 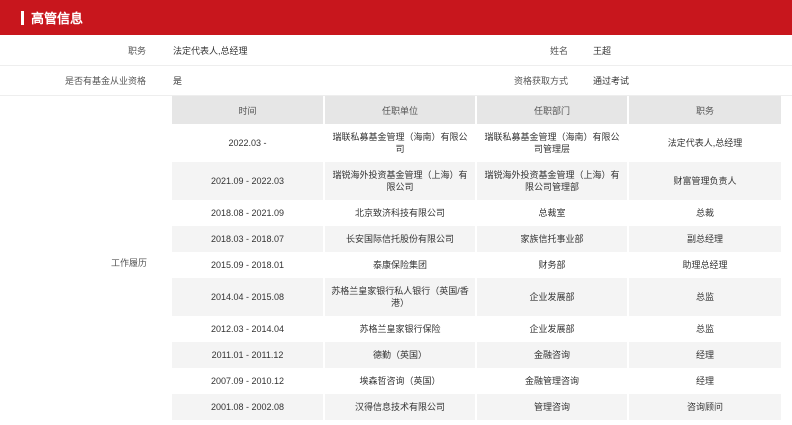 I want to click on cell-time: 2022.03 -, so click(x=247, y=143).